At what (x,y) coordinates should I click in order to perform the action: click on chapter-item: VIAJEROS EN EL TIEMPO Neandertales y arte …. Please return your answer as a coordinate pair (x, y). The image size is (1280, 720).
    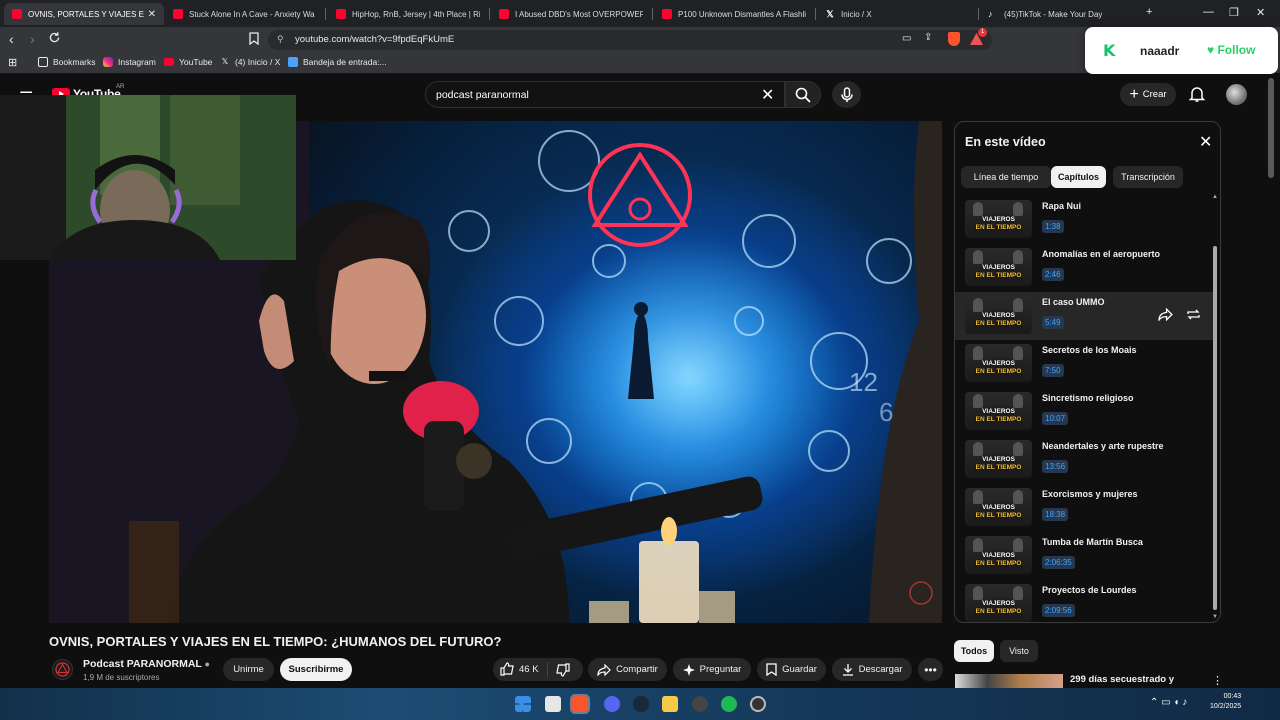
    Looking at the image, I should click on (1084, 460).